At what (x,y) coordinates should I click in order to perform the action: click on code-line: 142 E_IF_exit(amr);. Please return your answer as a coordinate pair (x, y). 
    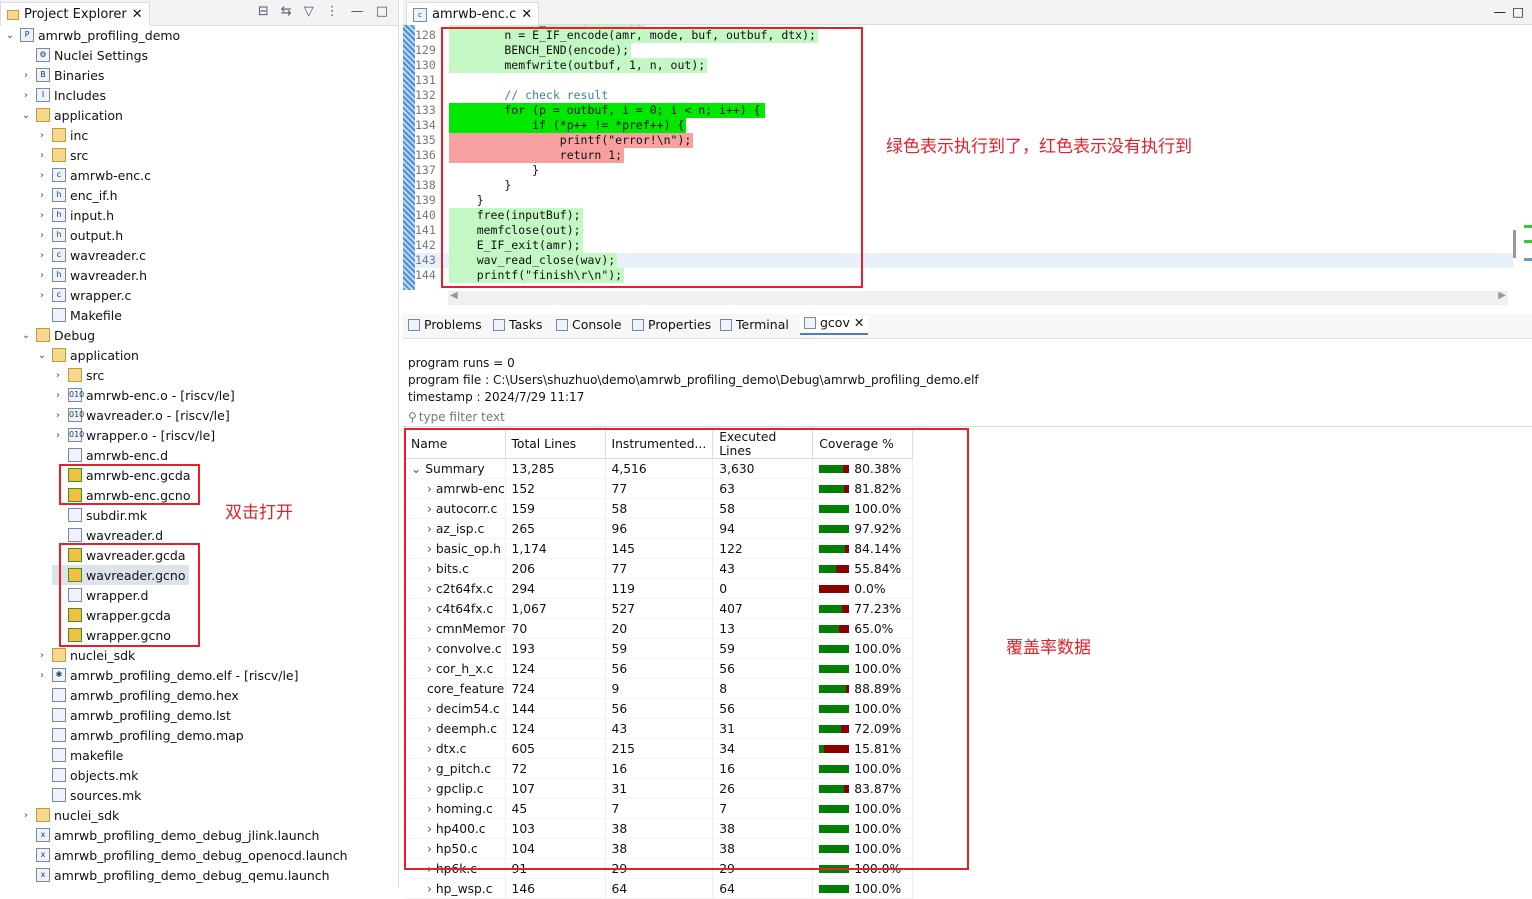
    Looking at the image, I should click on (964, 245).